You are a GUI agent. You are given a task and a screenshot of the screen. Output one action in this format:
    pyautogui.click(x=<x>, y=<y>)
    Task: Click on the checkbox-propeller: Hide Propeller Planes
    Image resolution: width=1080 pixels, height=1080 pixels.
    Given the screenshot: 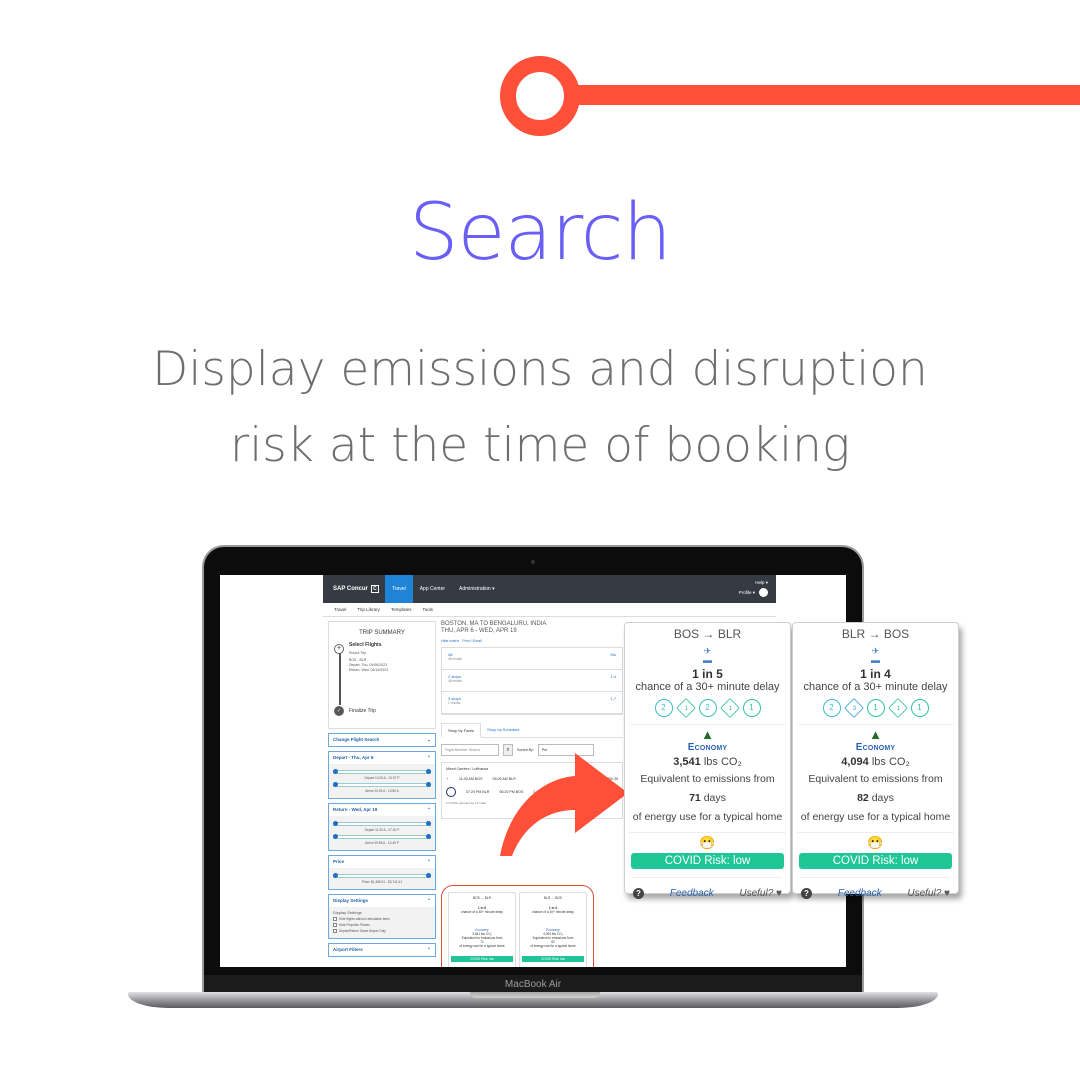 What is the action you would take?
    pyautogui.click(x=382, y=925)
    